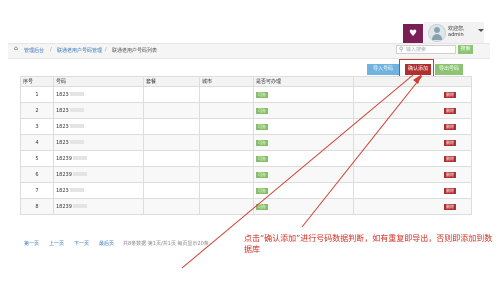  I want to click on breadcrumb-item-manage: 联通老用户号码管理, so click(79, 50).